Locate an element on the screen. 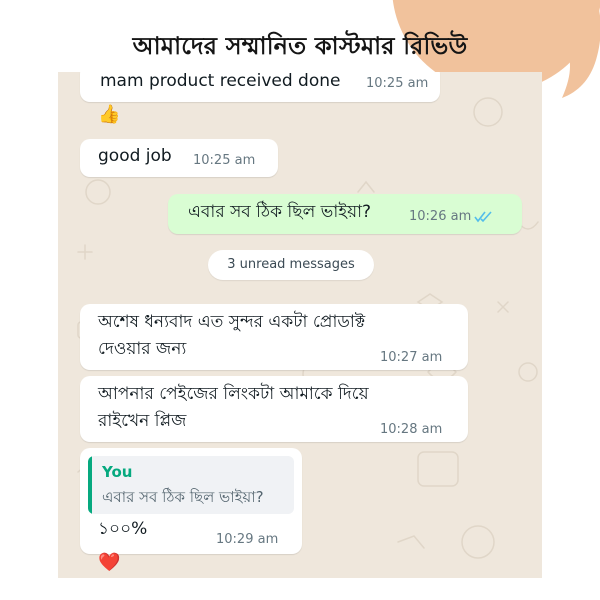 This screenshot has height=600, width=600. message-time: 10:27 am is located at coordinates (411, 357).